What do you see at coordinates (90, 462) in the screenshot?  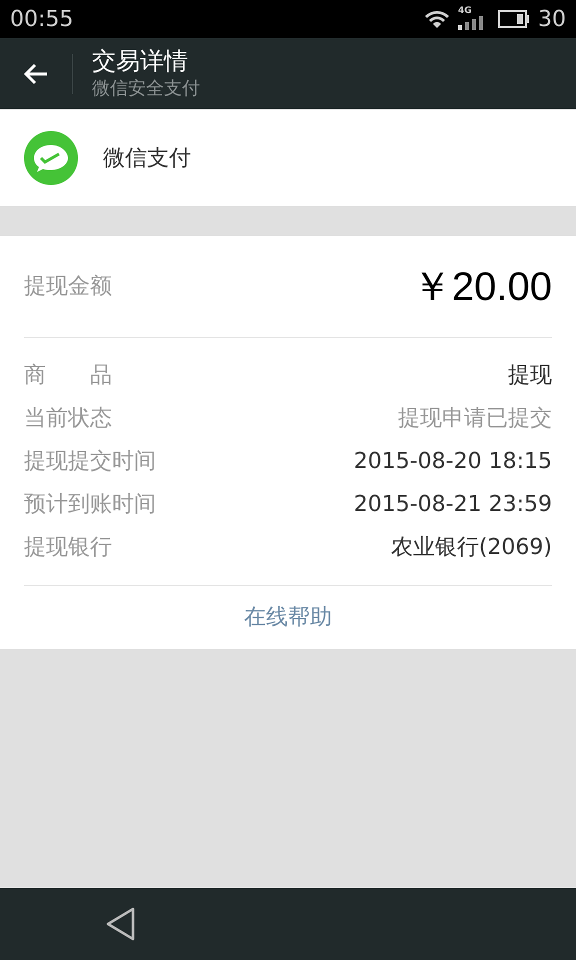 I see `detail-label: 提现提交时间` at bounding box center [90, 462].